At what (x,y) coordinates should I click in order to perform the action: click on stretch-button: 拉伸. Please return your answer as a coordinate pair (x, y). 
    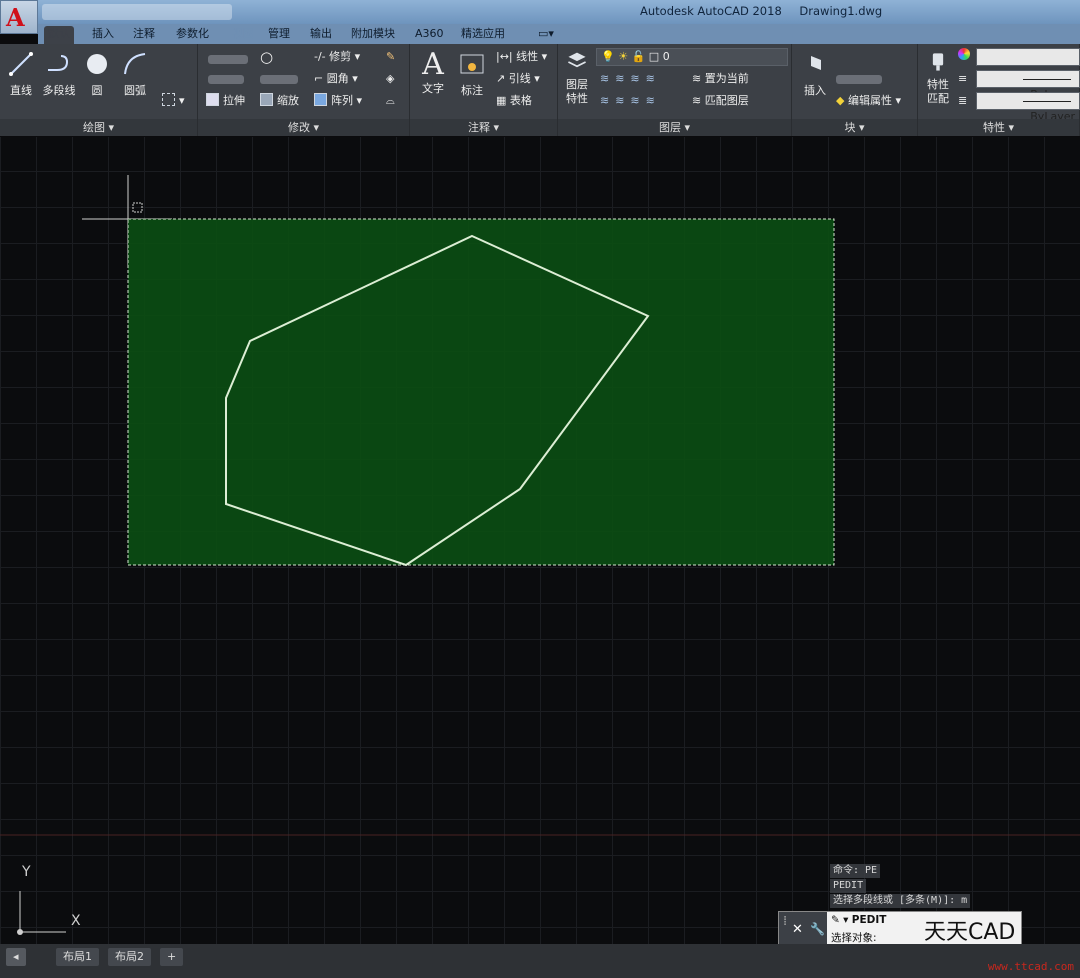
    Looking at the image, I should click on (225, 101).